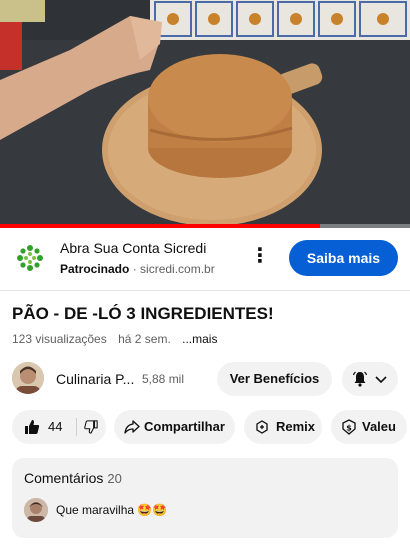 The height and width of the screenshot is (560, 410). What do you see at coordinates (137, 269) in the screenshot?
I see `ad-subtitle: Patrocinado · sicredi.com.br` at bounding box center [137, 269].